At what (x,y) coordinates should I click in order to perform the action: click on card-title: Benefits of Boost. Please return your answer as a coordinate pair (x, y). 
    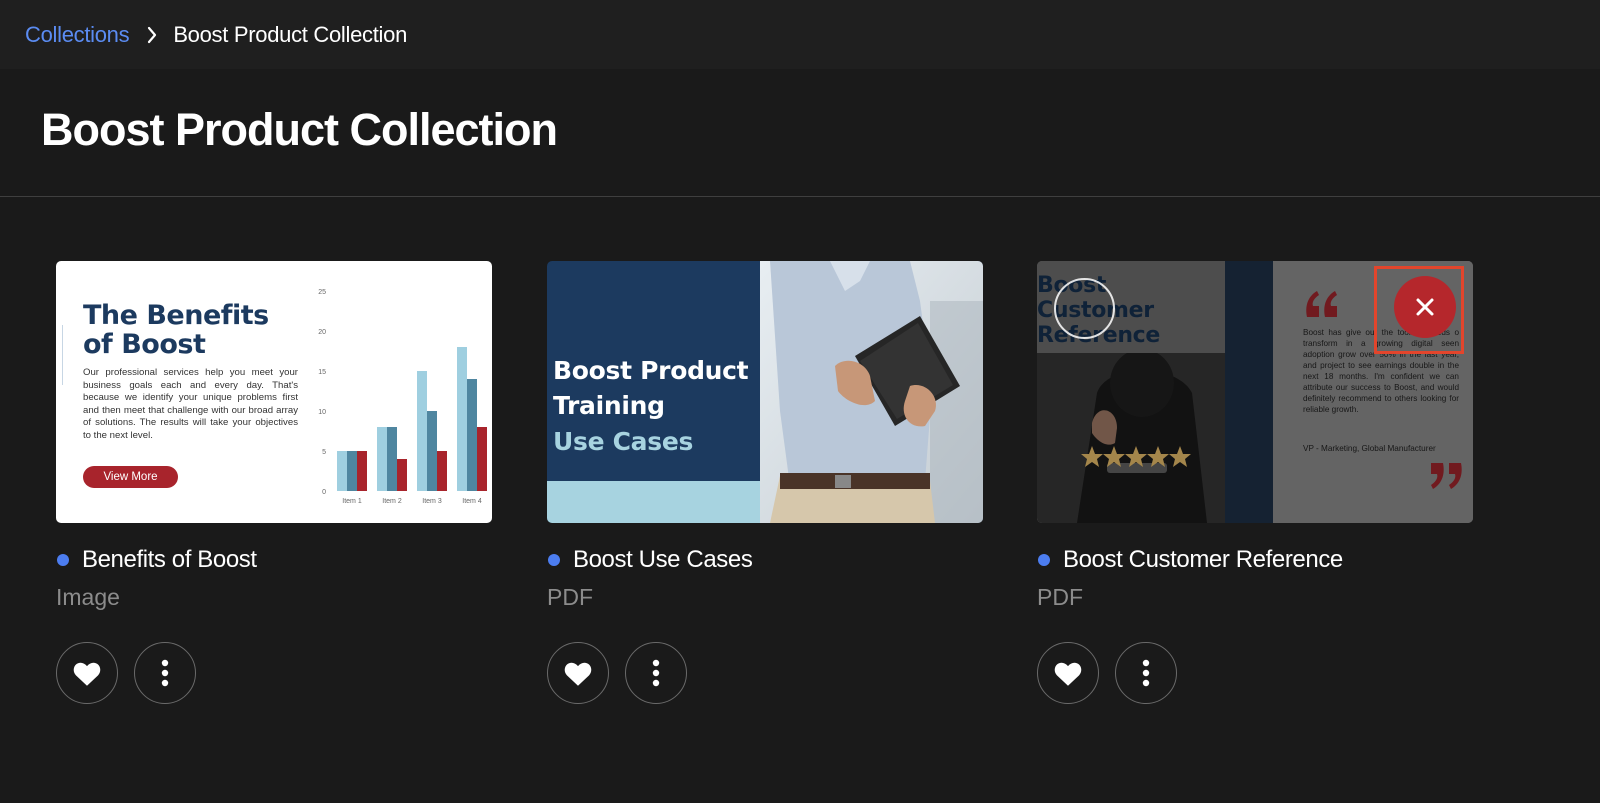
    Looking at the image, I should click on (169, 560).